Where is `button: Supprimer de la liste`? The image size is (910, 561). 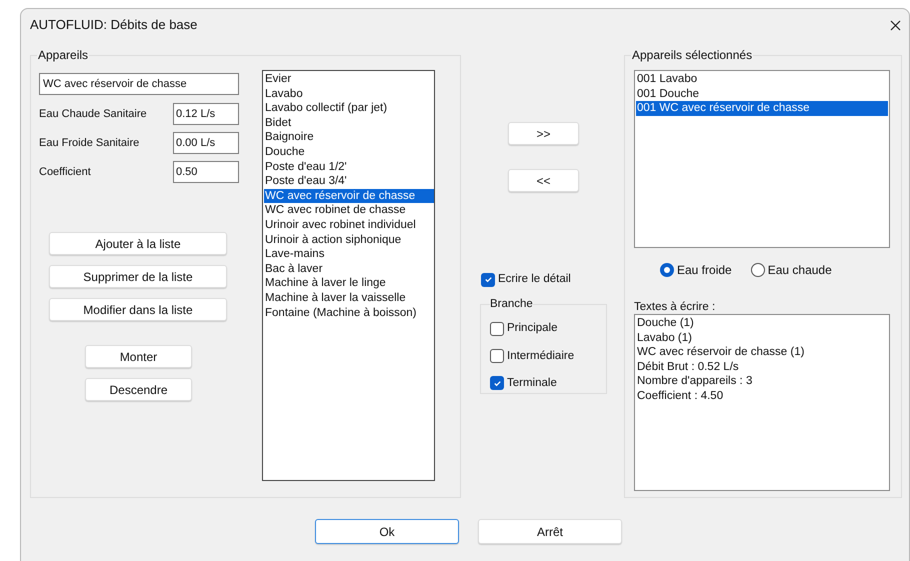 button: Supprimer de la liste is located at coordinates (138, 276).